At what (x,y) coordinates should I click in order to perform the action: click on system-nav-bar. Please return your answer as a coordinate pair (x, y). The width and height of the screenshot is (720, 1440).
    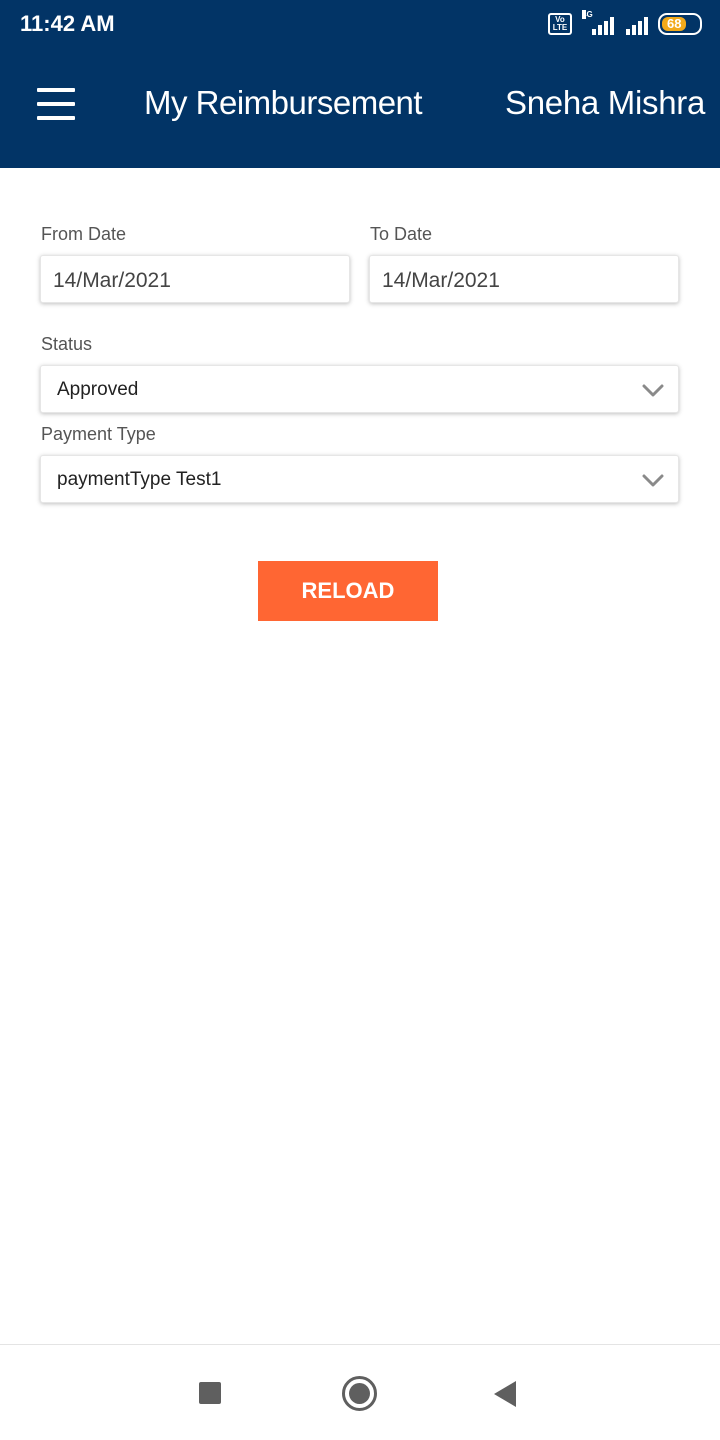
    Looking at the image, I should click on (360, 1392).